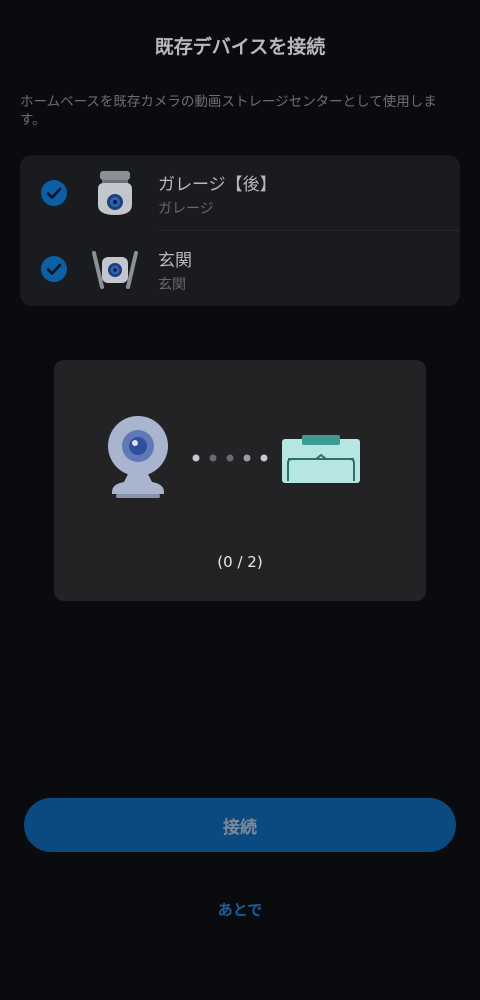 The image size is (480, 1000). What do you see at coordinates (240, 47) in the screenshot?
I see `page-title: 既存デバイスを接続` at bounding box center [240, 47].